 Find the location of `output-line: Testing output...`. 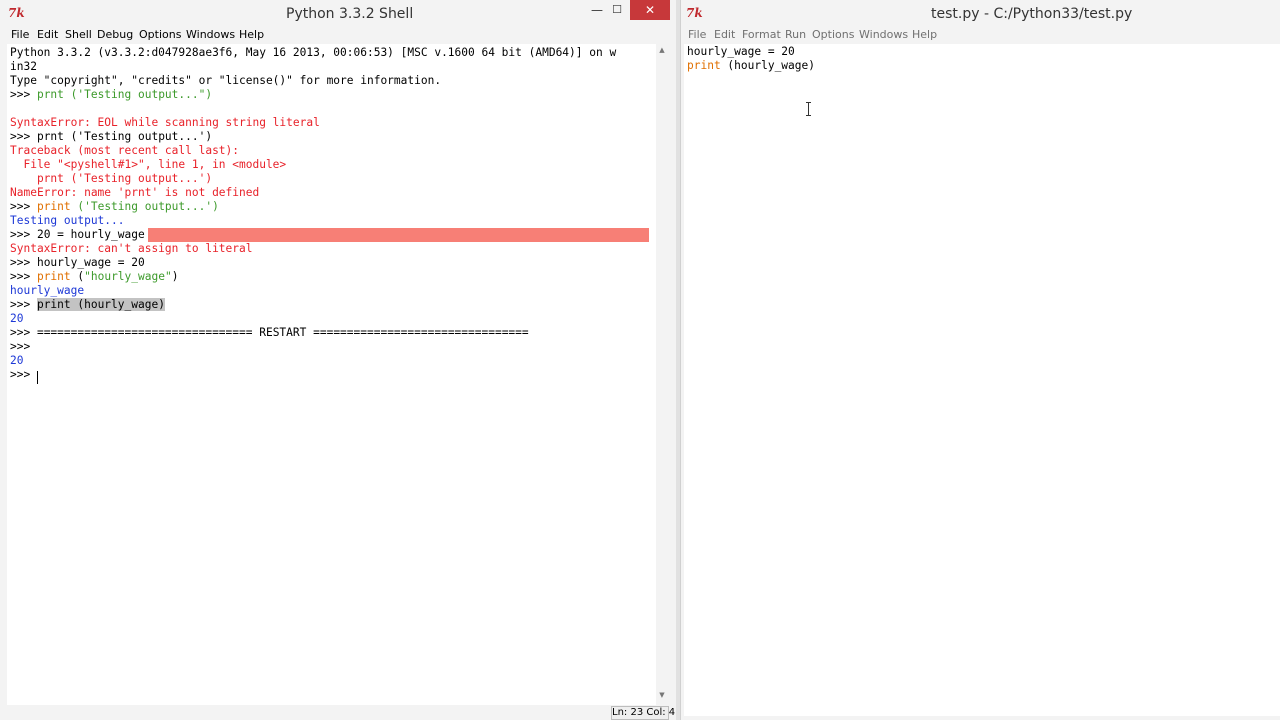

output-line: Testing output... is located at coordinates (67, 220).